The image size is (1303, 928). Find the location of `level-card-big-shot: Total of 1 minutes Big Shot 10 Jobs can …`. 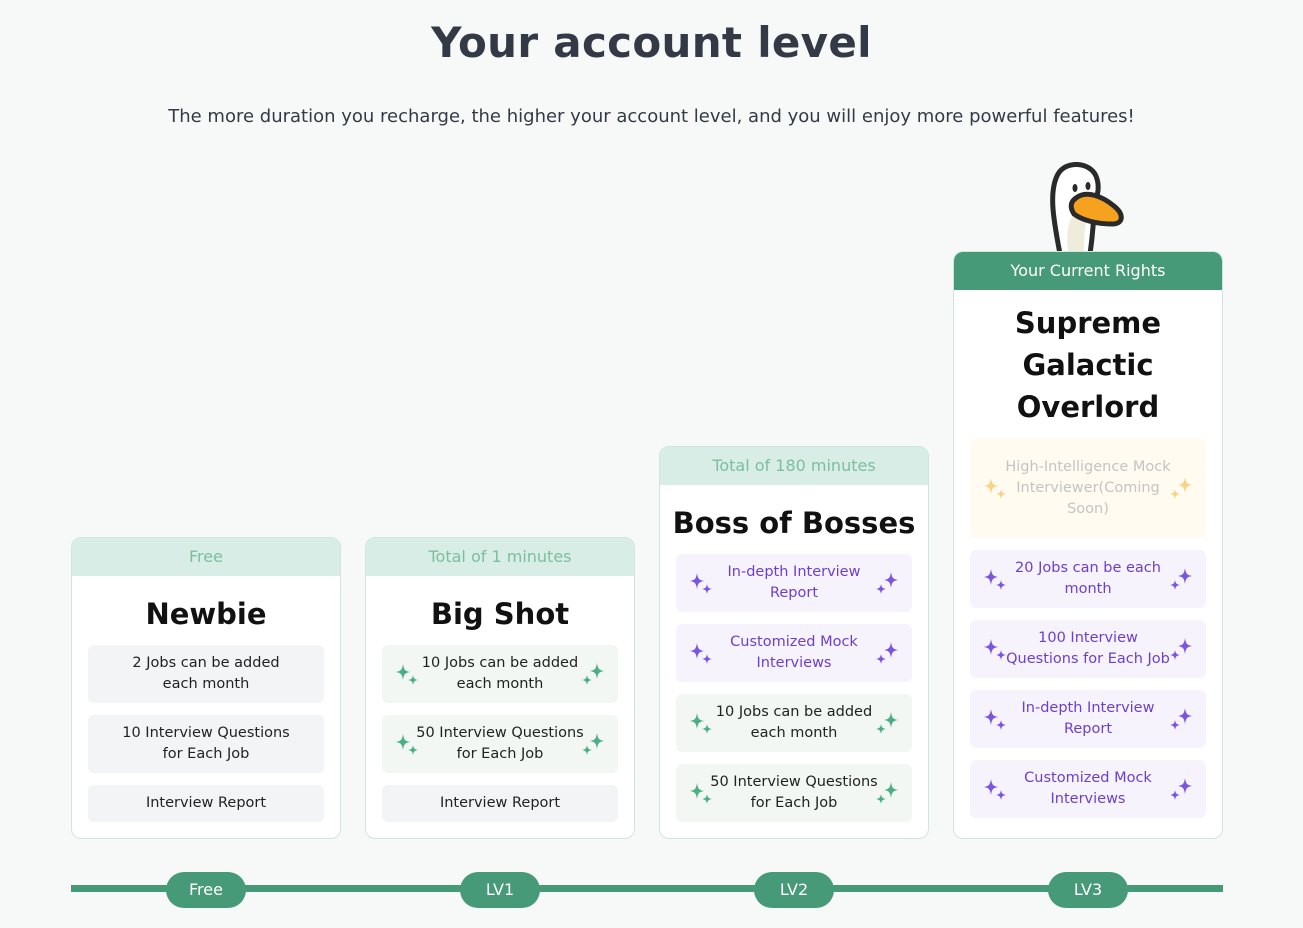

level-card-big-shot: Total of 1 minutes Big Shot 10 Jobs can … is located at coordinates (500, 688).